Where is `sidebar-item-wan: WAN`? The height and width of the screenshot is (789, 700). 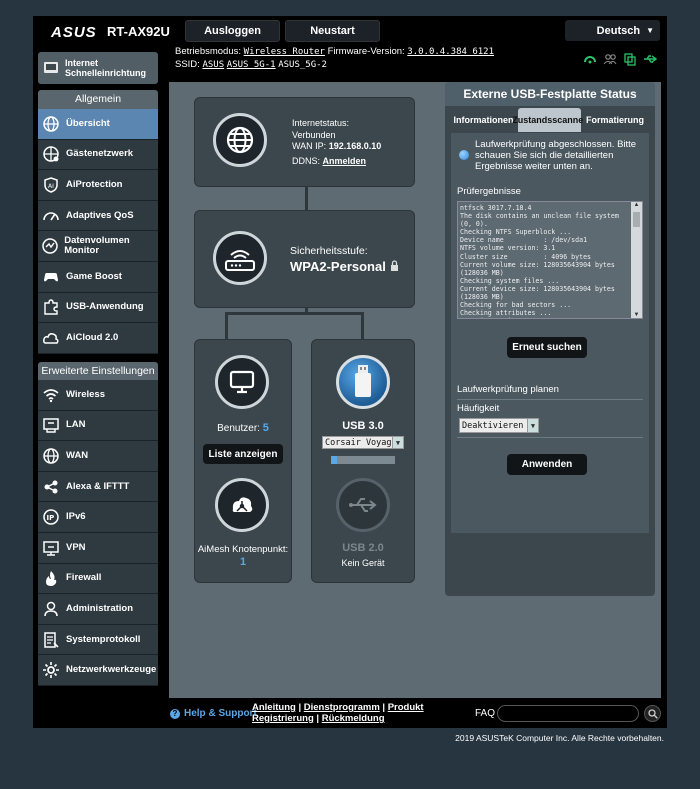 sidebar-item-wan: WAN is located at coordinates (98, 456).